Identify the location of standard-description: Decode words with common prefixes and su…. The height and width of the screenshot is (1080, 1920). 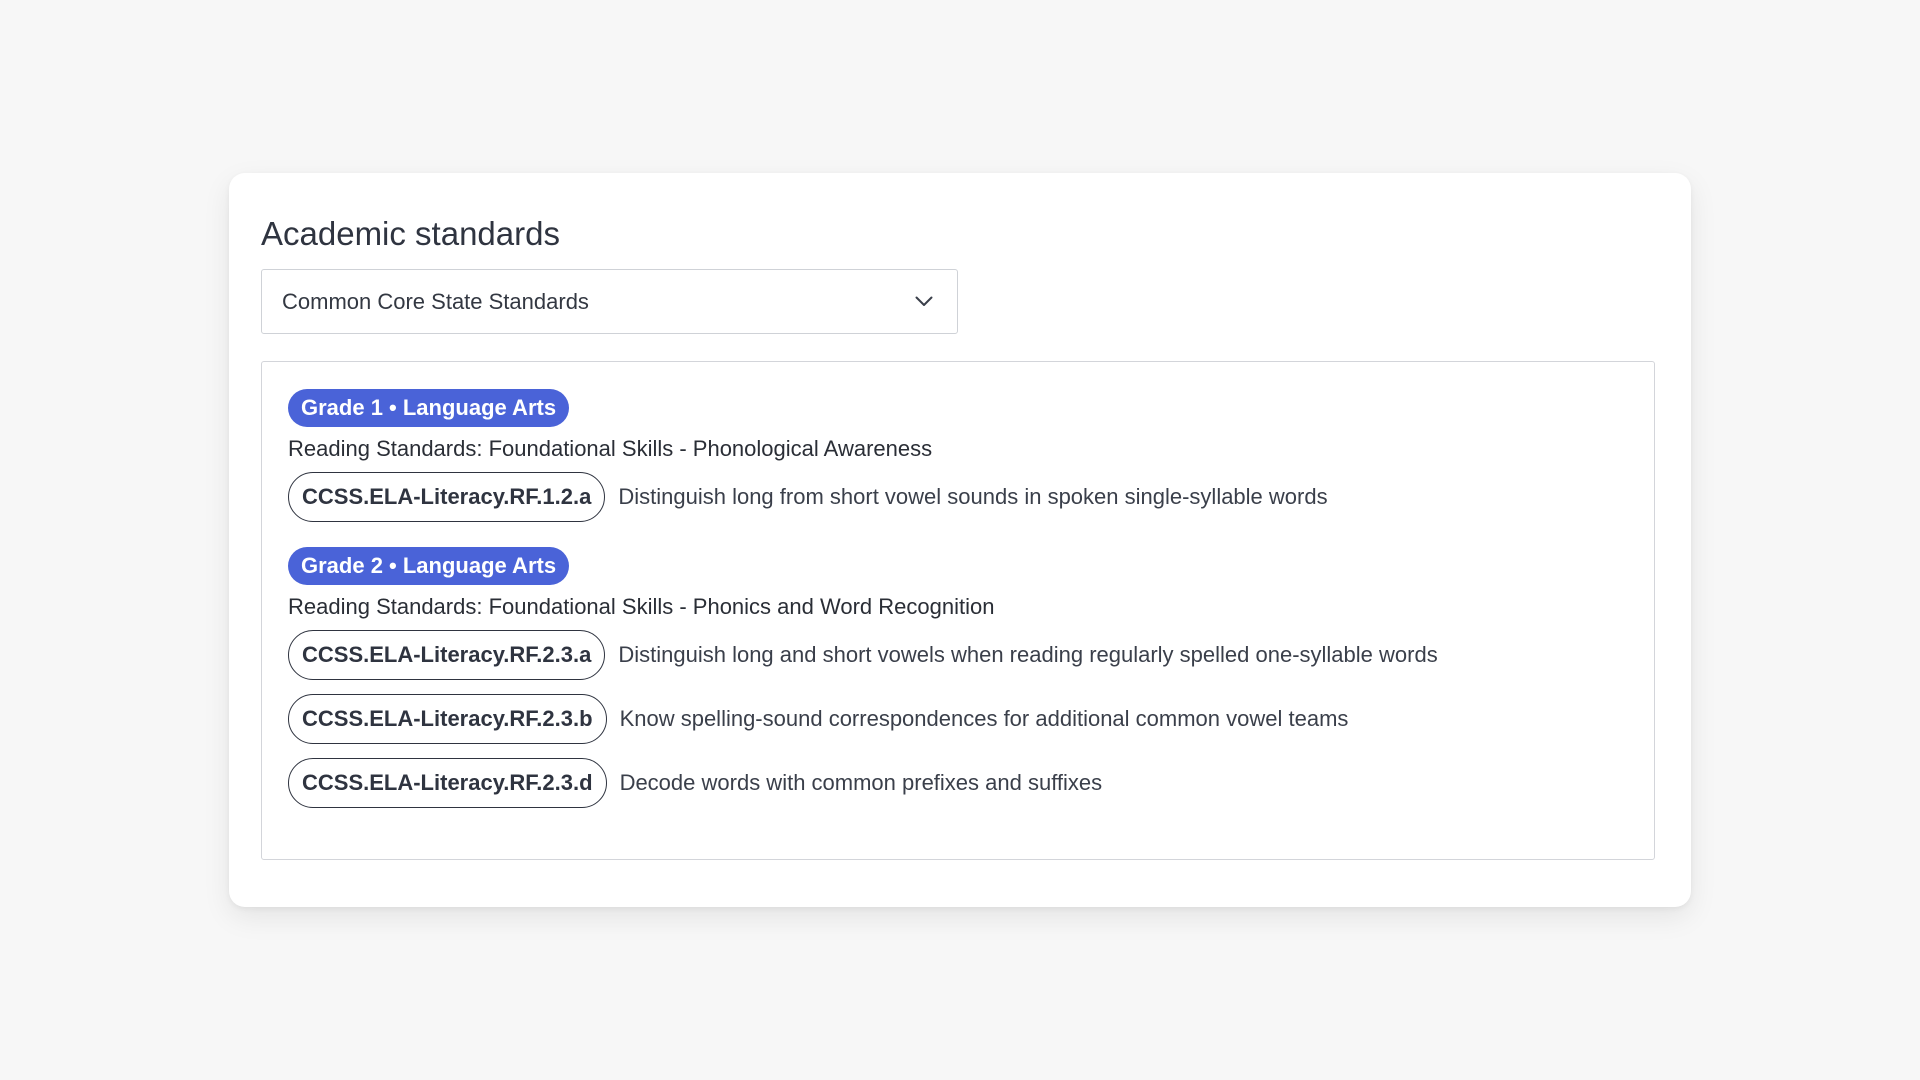
(861, 782).